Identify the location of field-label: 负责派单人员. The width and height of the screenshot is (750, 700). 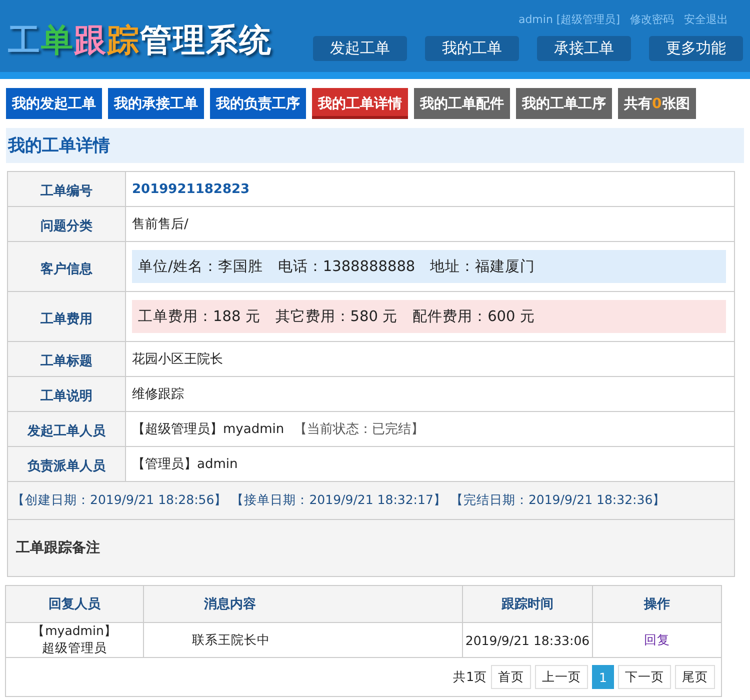
(67, 464).